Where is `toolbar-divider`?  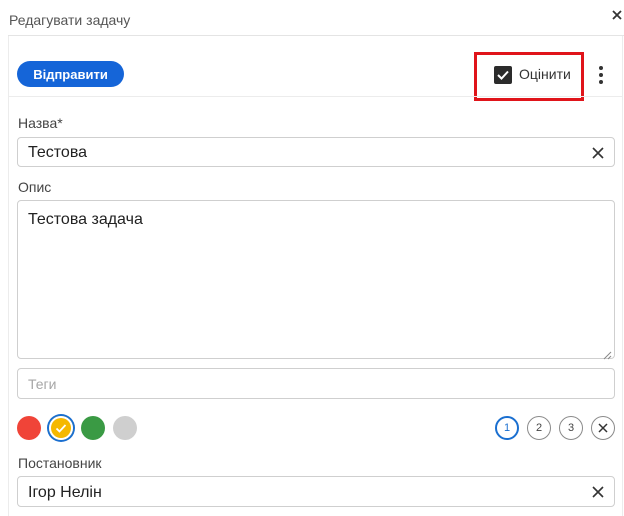 toolbar-divider is located at coordinates (315, 96).